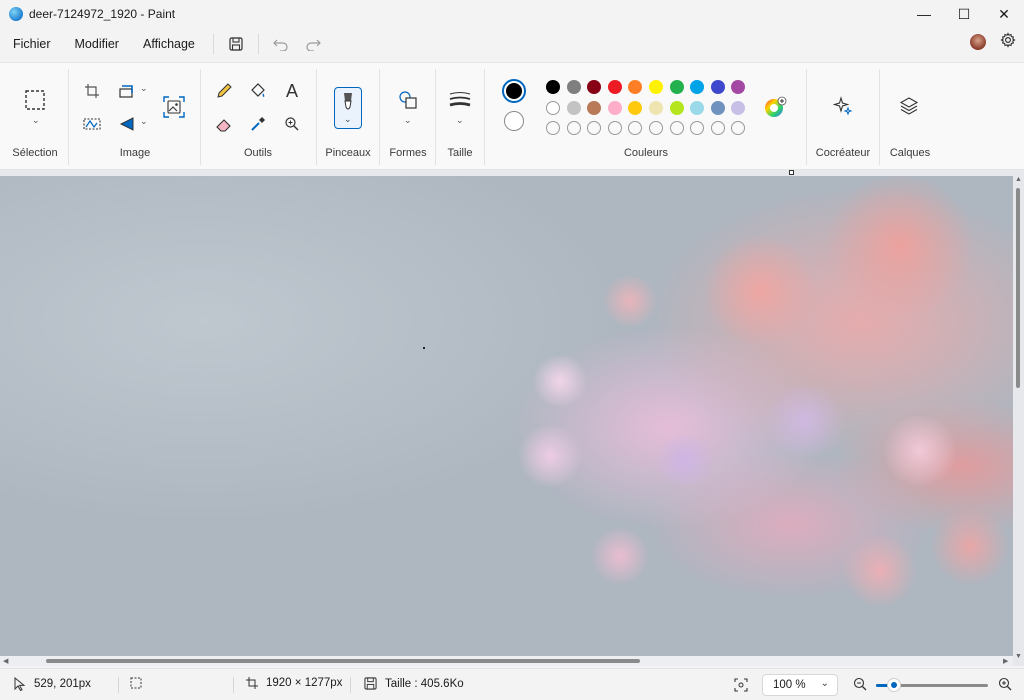 This screenshot has height=700, width=1024. I want to click on avatar, so click(978, 41).